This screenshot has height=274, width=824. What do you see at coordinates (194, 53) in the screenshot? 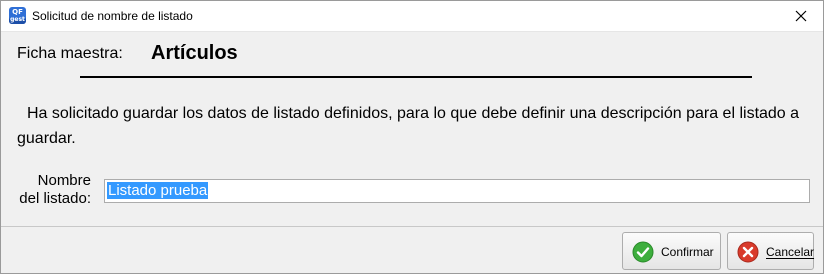
I see `ficha-maestra-value: Artículos` at bounding box center [194, 53].